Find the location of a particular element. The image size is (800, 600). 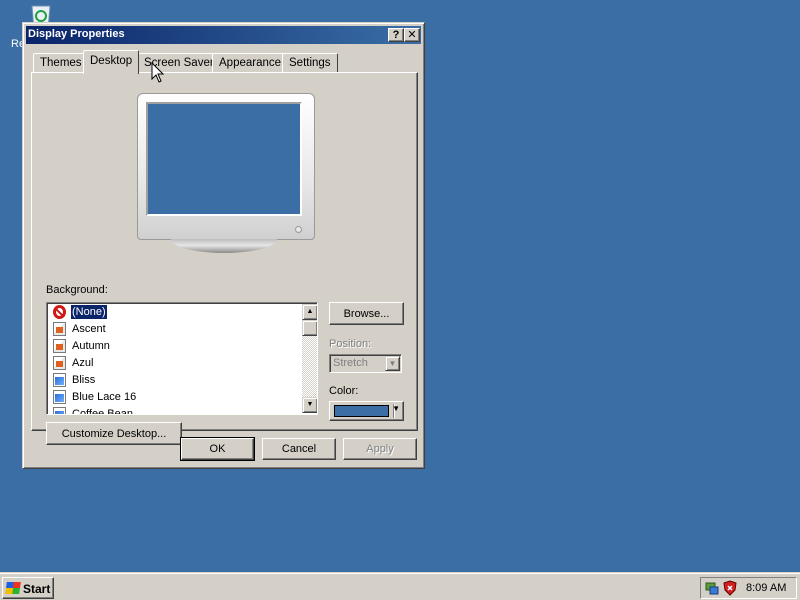

ok-button: OK is located at coordinates (217, 449).